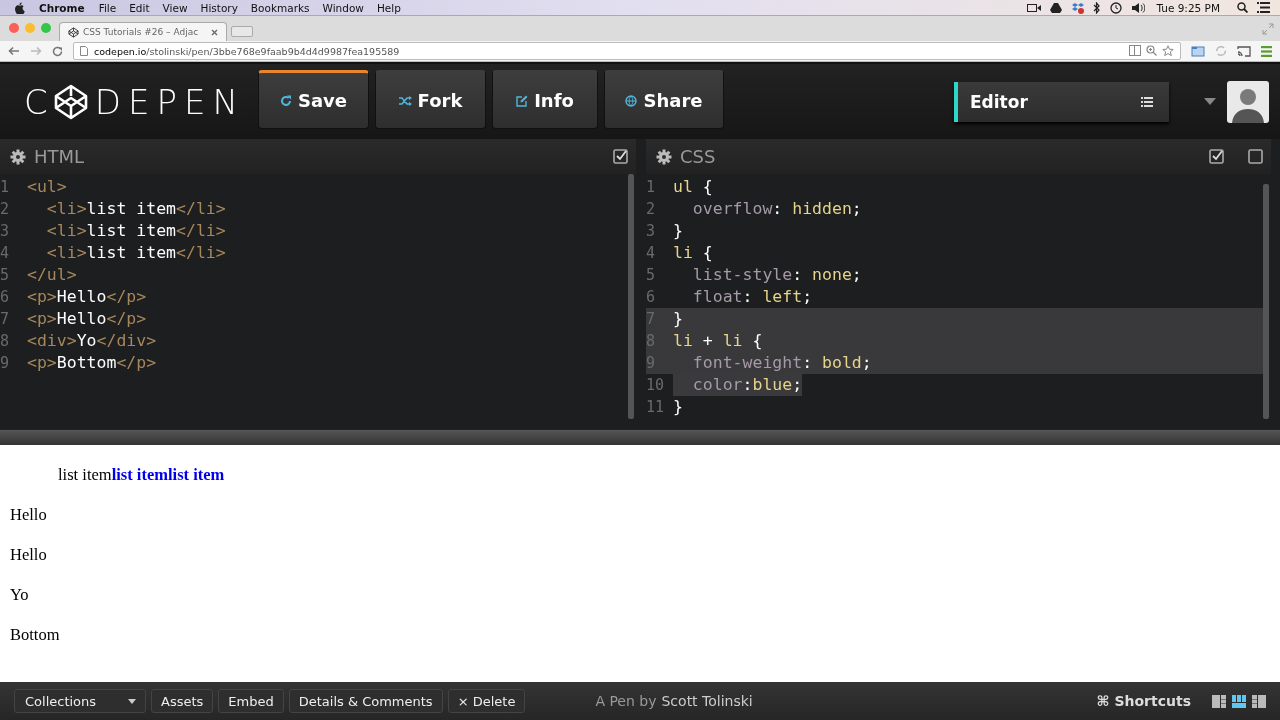 The image size is (1280, 720). I want to click on folder-icon, so click(1198, 51).